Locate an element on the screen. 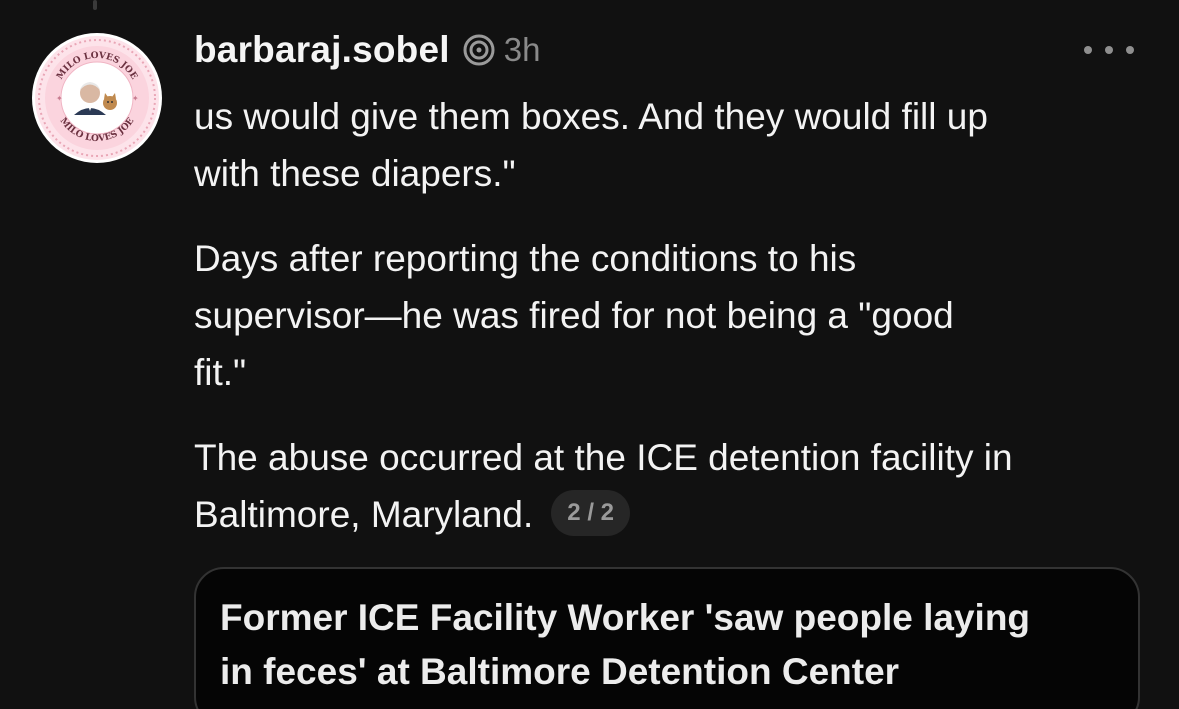 The image size is (1179, 709). thread-connector-line is located at coordinates (95, 5).